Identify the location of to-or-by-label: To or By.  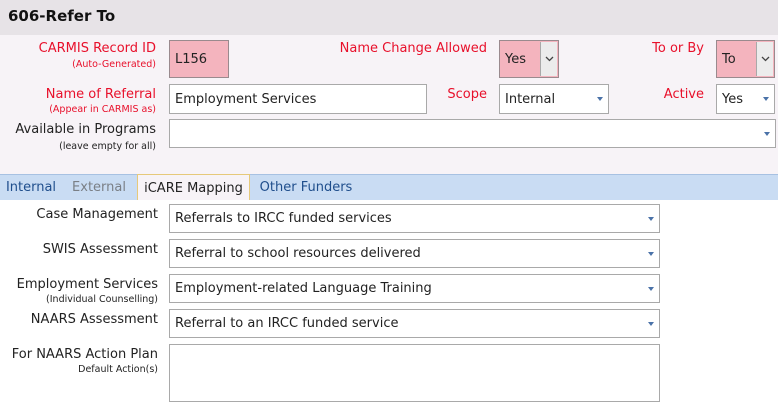
(678, 48).